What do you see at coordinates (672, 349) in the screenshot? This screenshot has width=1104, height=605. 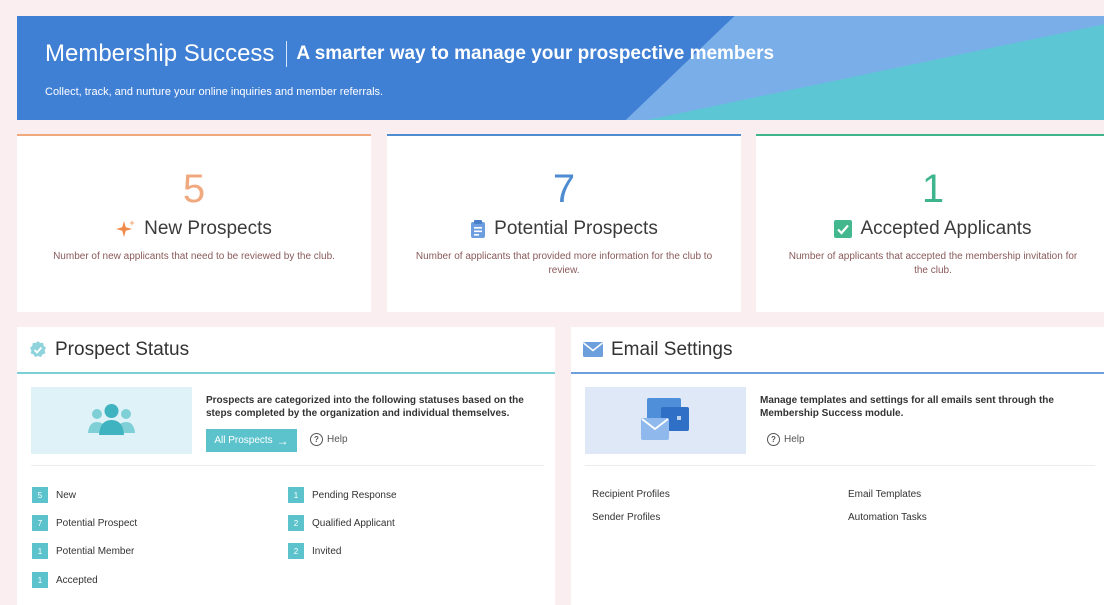 I see `email-settings-title: Email Settings` at bounding box center [672, 349].